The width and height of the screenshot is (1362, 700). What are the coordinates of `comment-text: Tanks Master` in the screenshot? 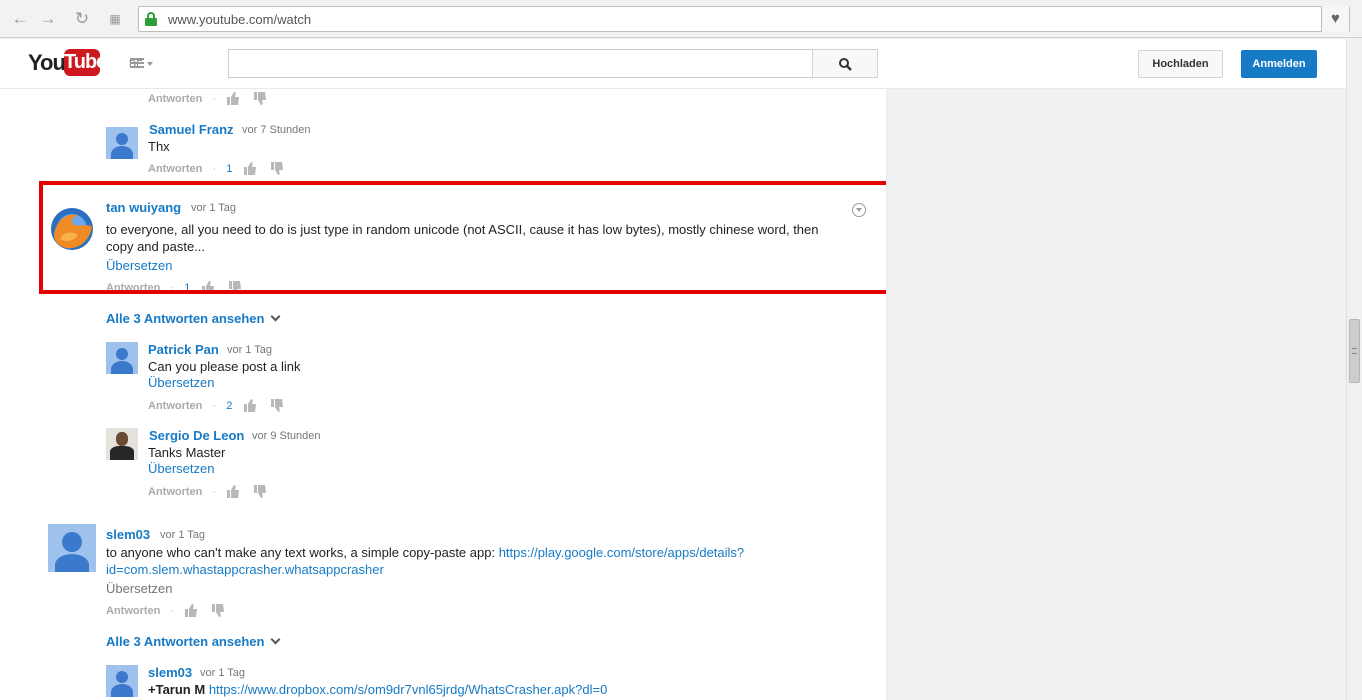 It's located at (187, 452).